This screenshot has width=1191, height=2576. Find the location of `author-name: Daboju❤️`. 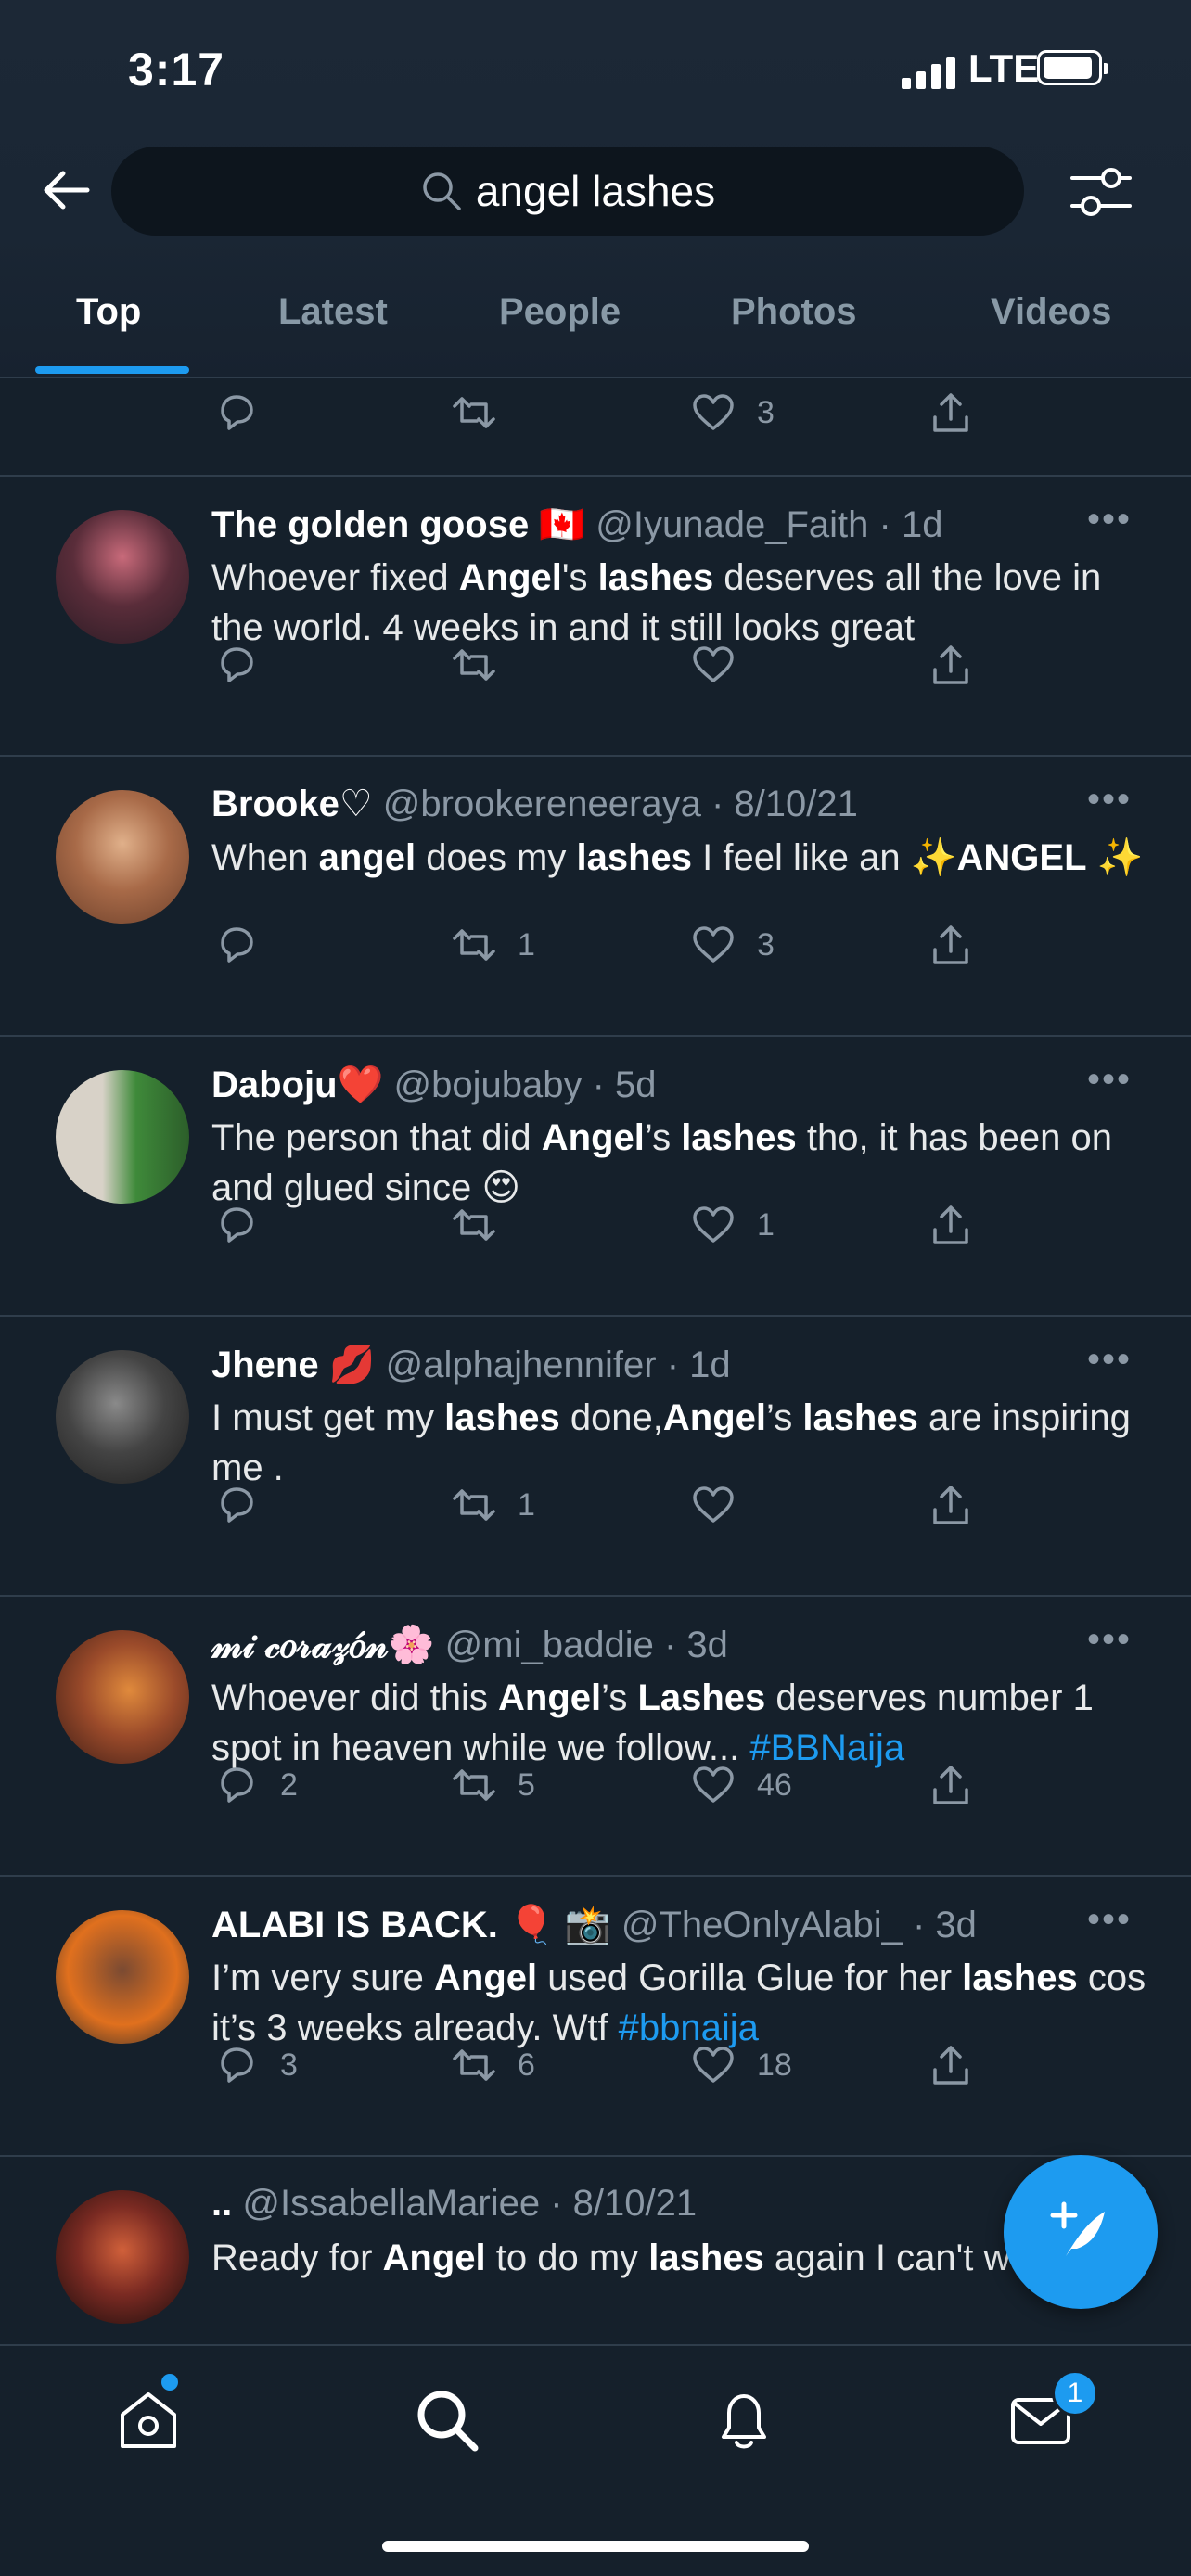

author-name: Daboju❤️ is located at coordinates (297, 1085).